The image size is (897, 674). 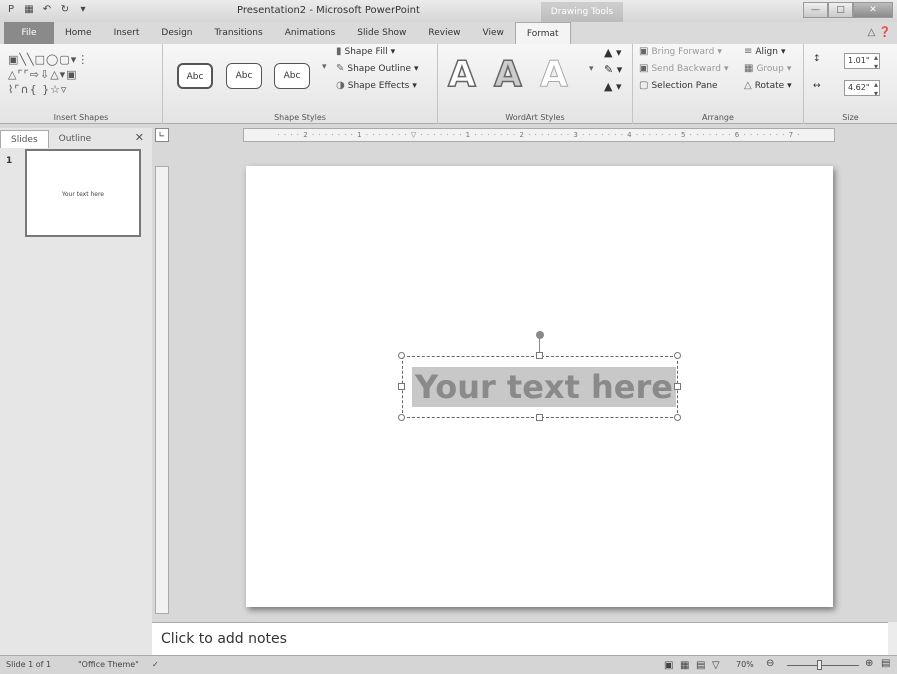 What do you see at coordinates (324, 67) in the screenshot?
I see `shape-styles-more-icon: ▾` at bounding box center [324, 67].